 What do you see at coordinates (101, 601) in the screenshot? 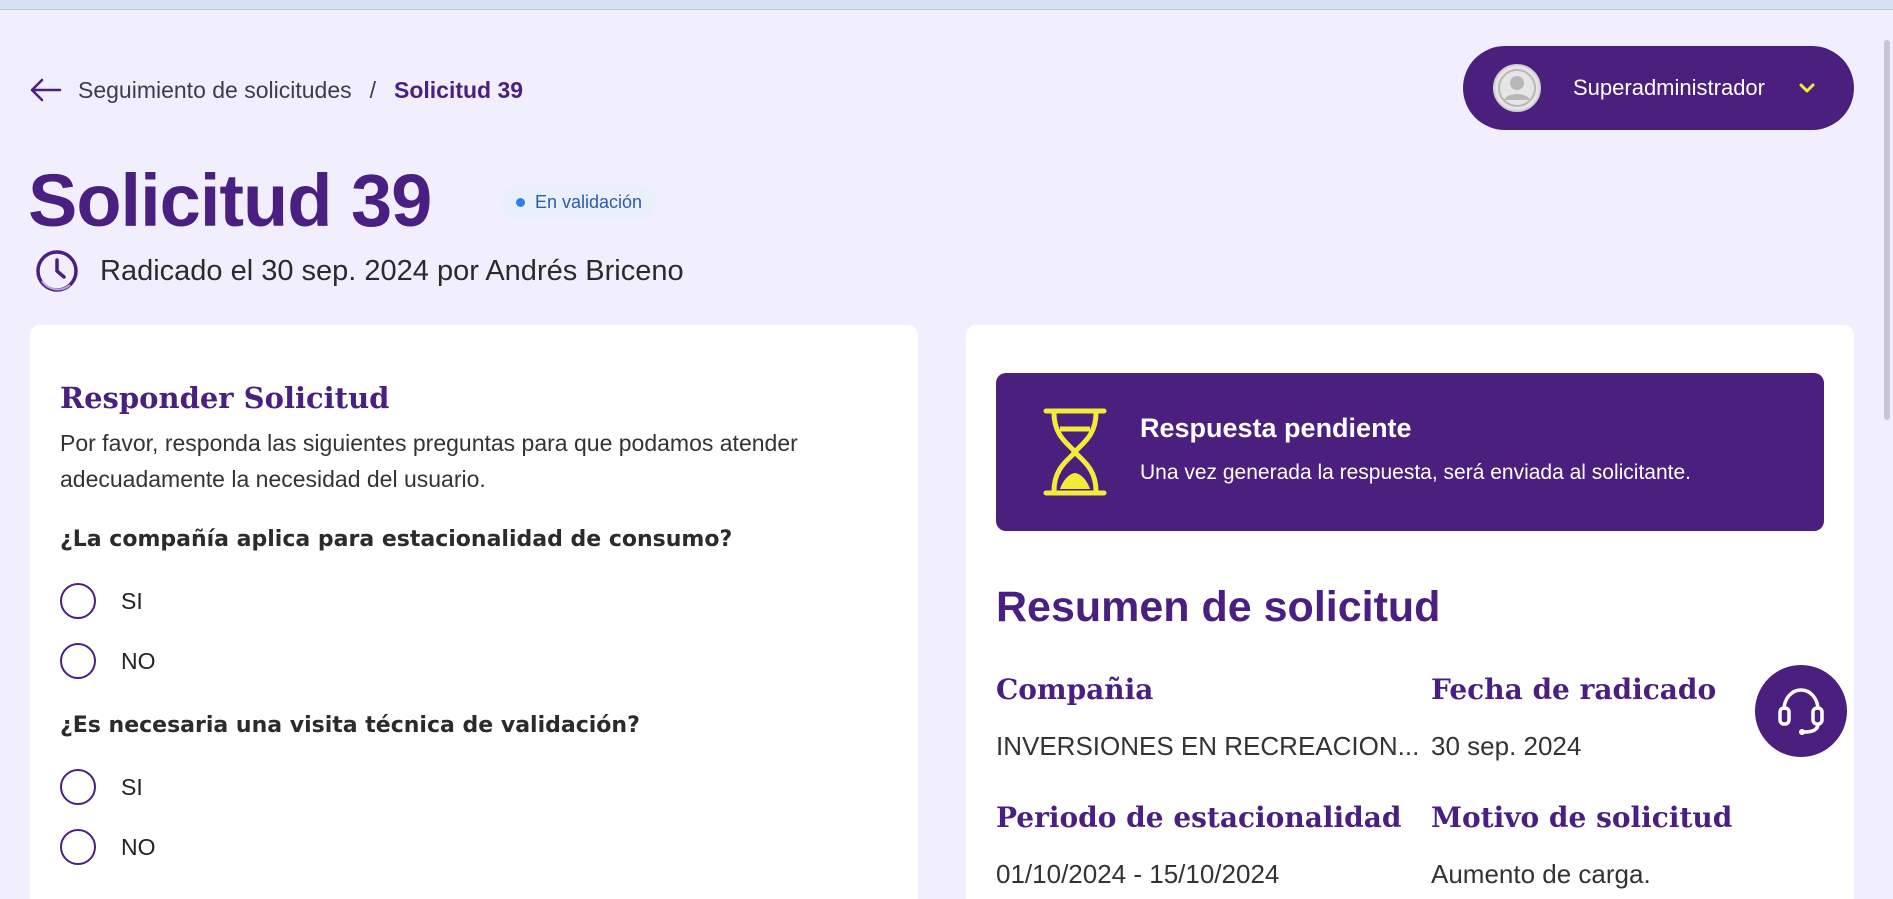
I see `radio-seasonality-si: SI` at bounding box center [101, 601].